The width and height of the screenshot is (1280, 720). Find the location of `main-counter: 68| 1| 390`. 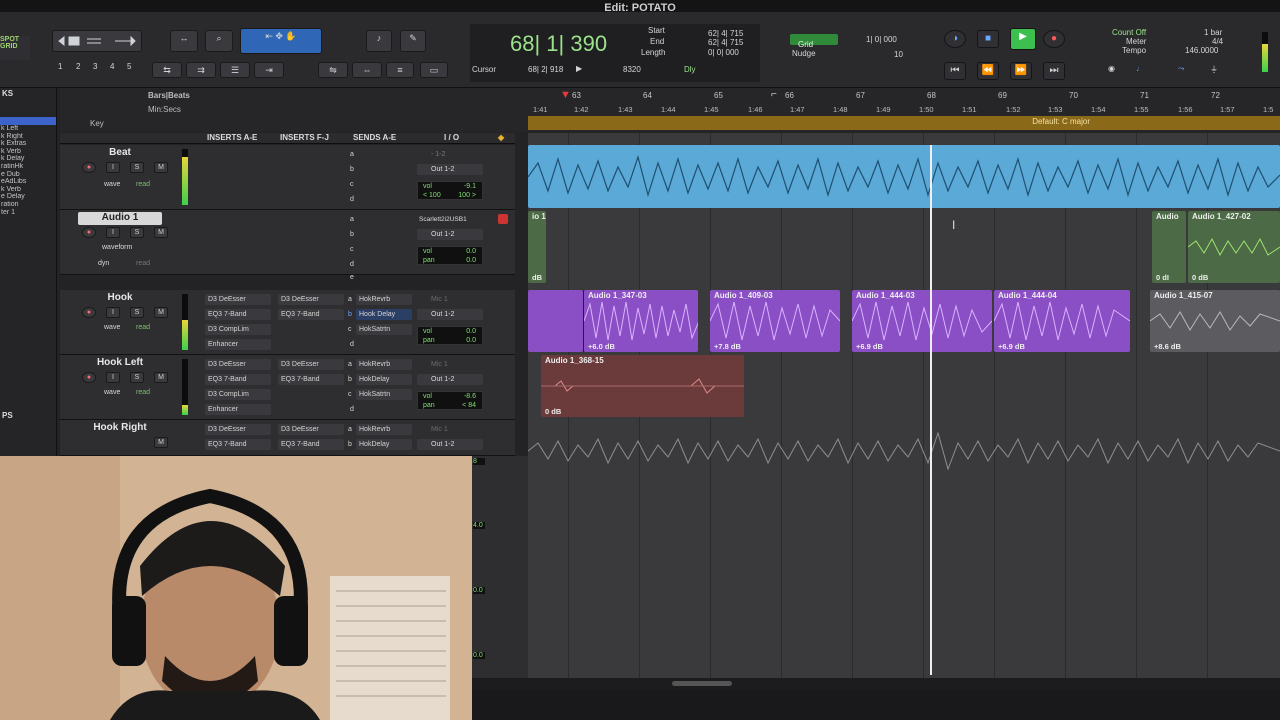

main-counter: 68| 1| 390 is located at coordinates (558, 44).